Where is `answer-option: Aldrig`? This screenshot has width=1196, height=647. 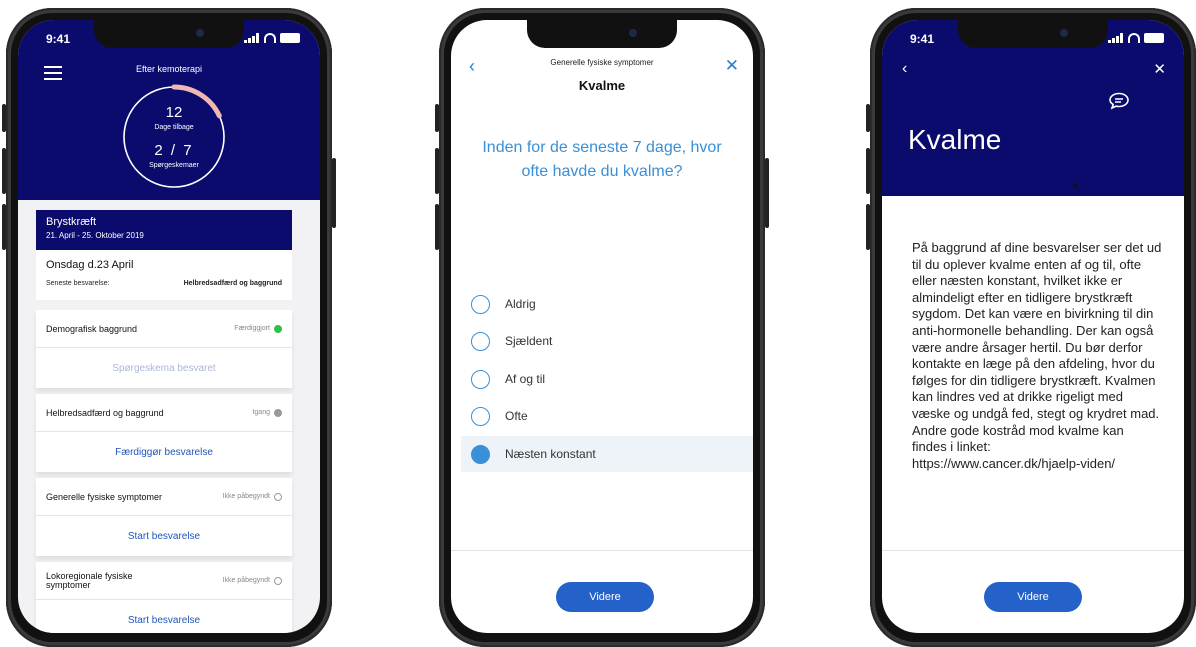 answer-option: Aldrig is located at coordinates (607, 304).